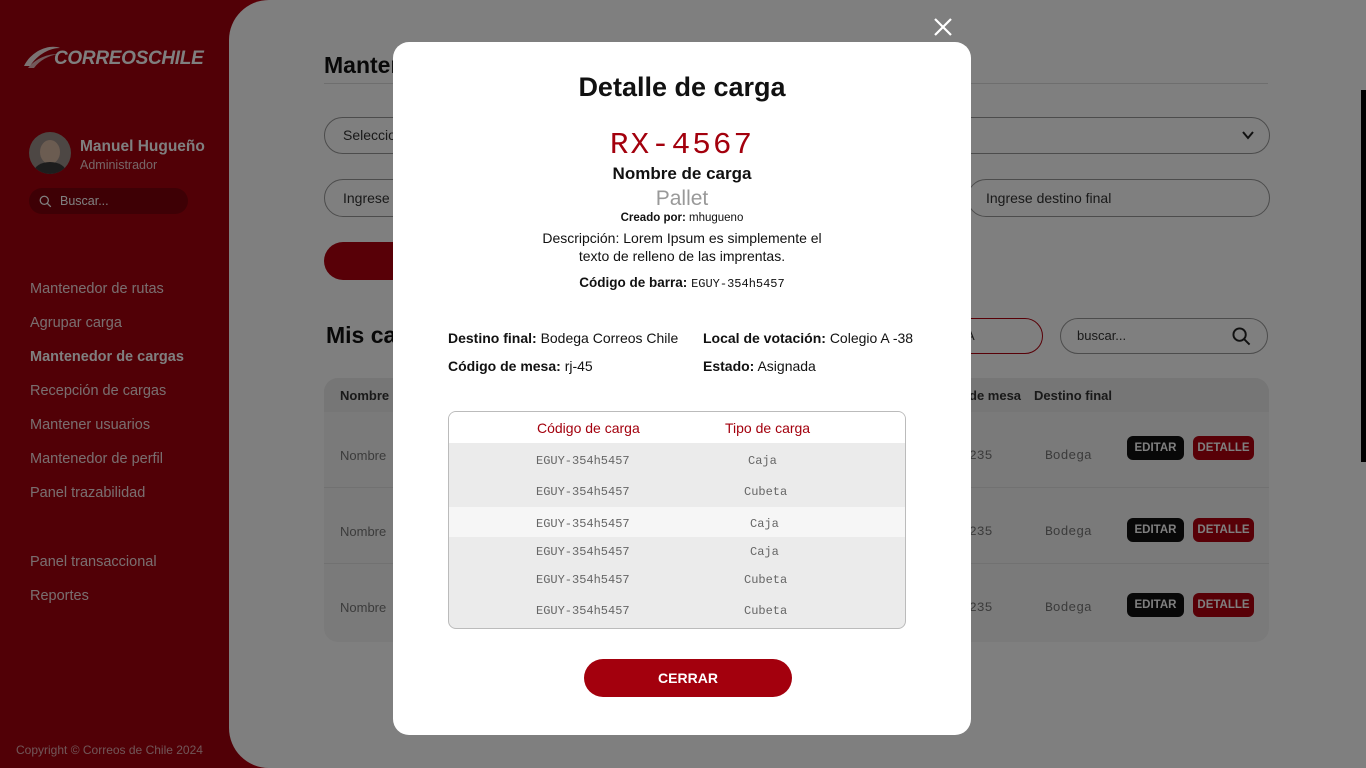 The image size is (1366, 768). What do you see at coordinates (682, 145) in the screenshot?
I see `load-code: RX-4567` at bounding box center [682, 145].